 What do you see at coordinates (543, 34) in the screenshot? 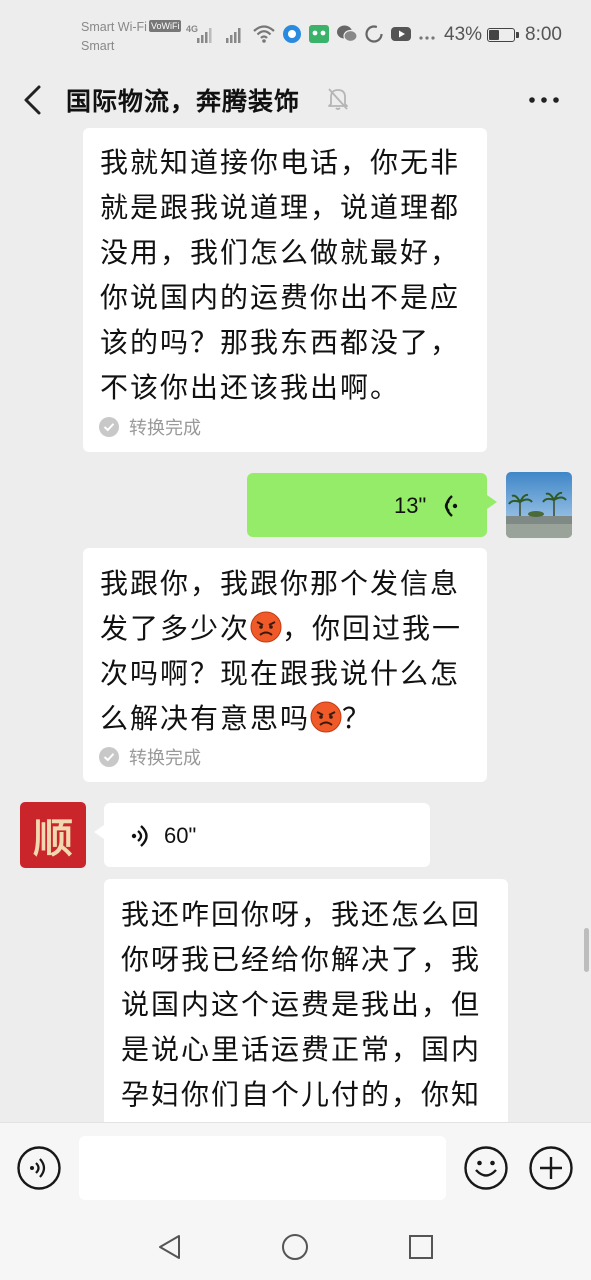
I see `clock: 8:00` at bounding box center [543, 34].